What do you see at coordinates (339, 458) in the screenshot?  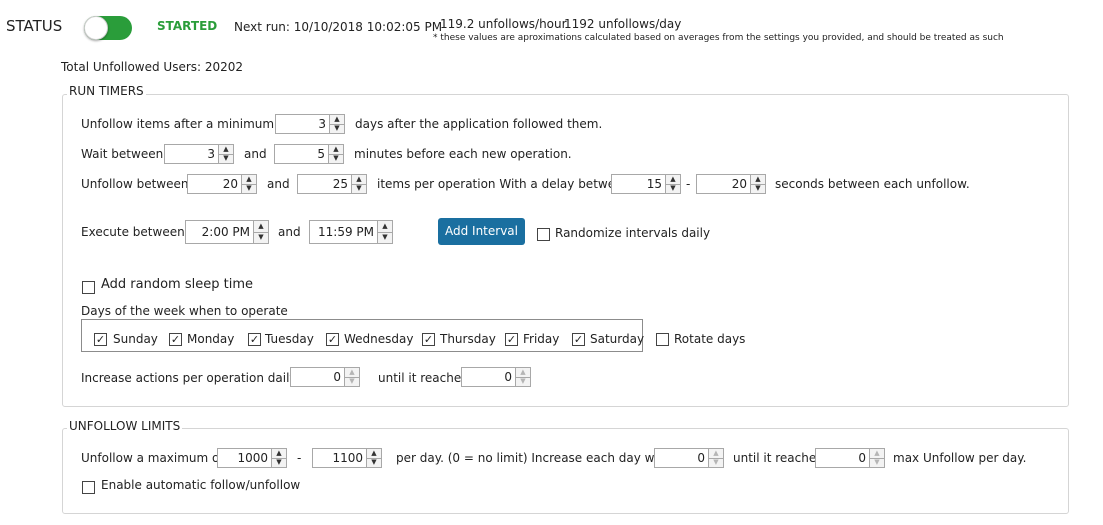 I see `max-to-value: 1100` at bounding box center [339, 458].